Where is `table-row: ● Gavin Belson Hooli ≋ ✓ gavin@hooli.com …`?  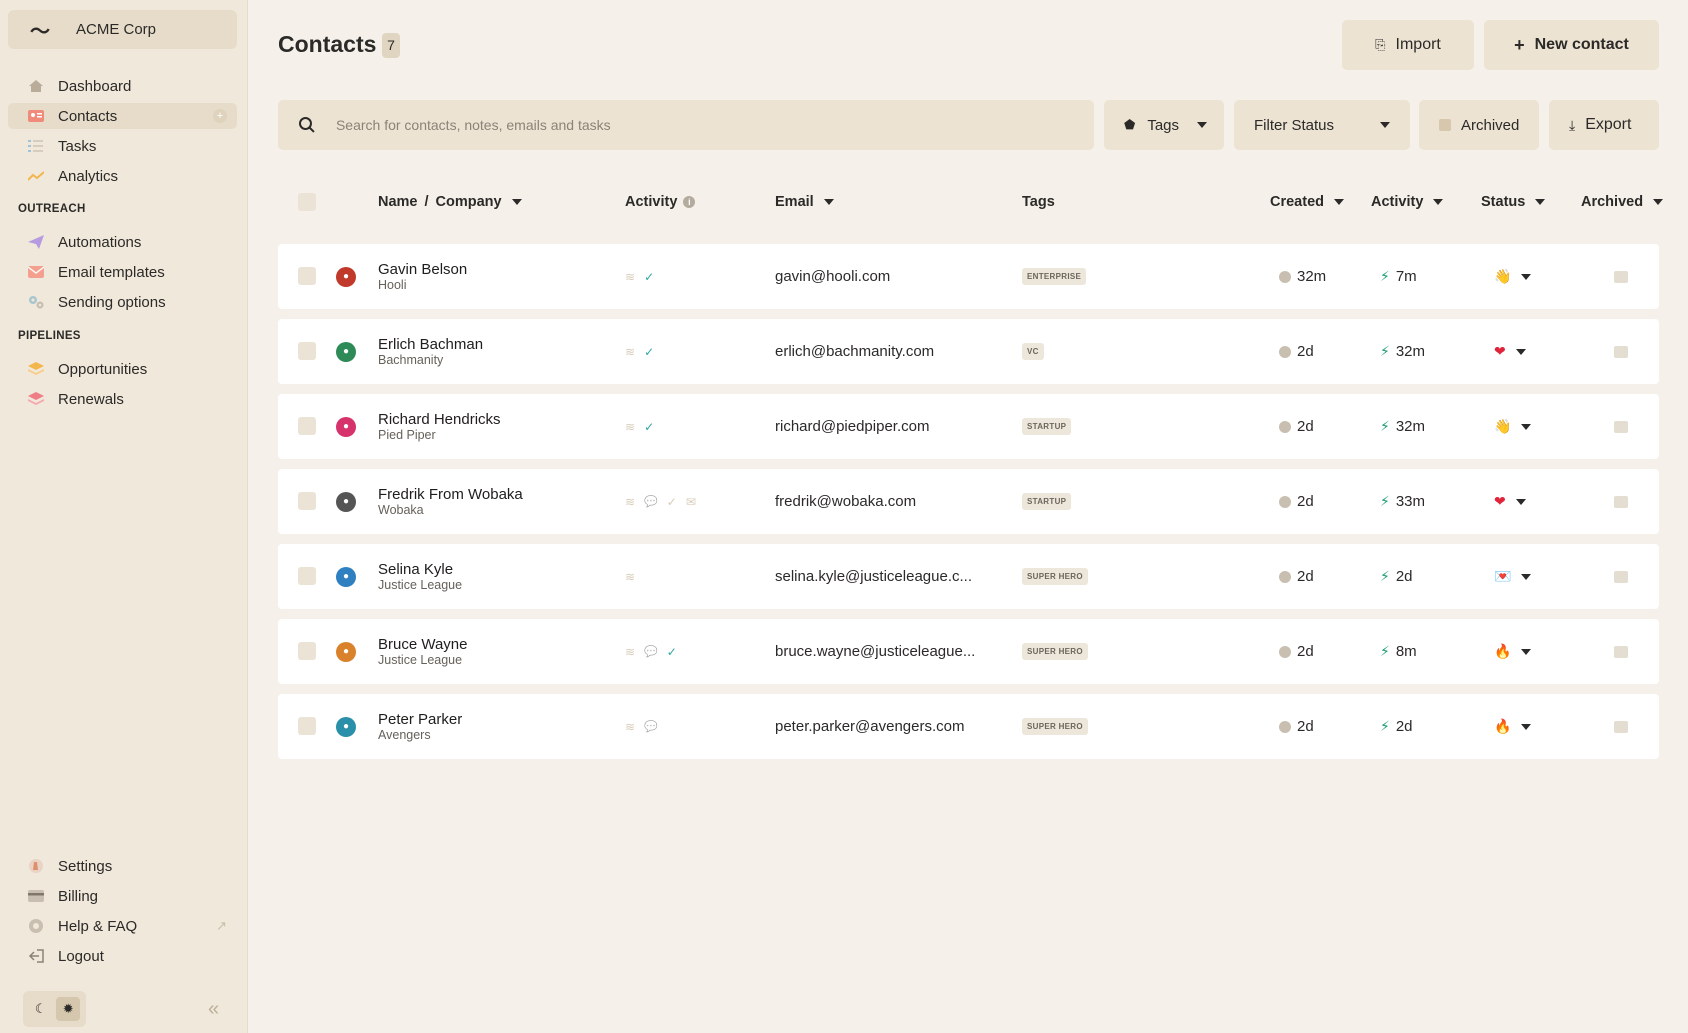 table-row: ● Gavin Belson Hooli ≋ ✓ gavin@hooli.com … is located at coordinates (968, 276).